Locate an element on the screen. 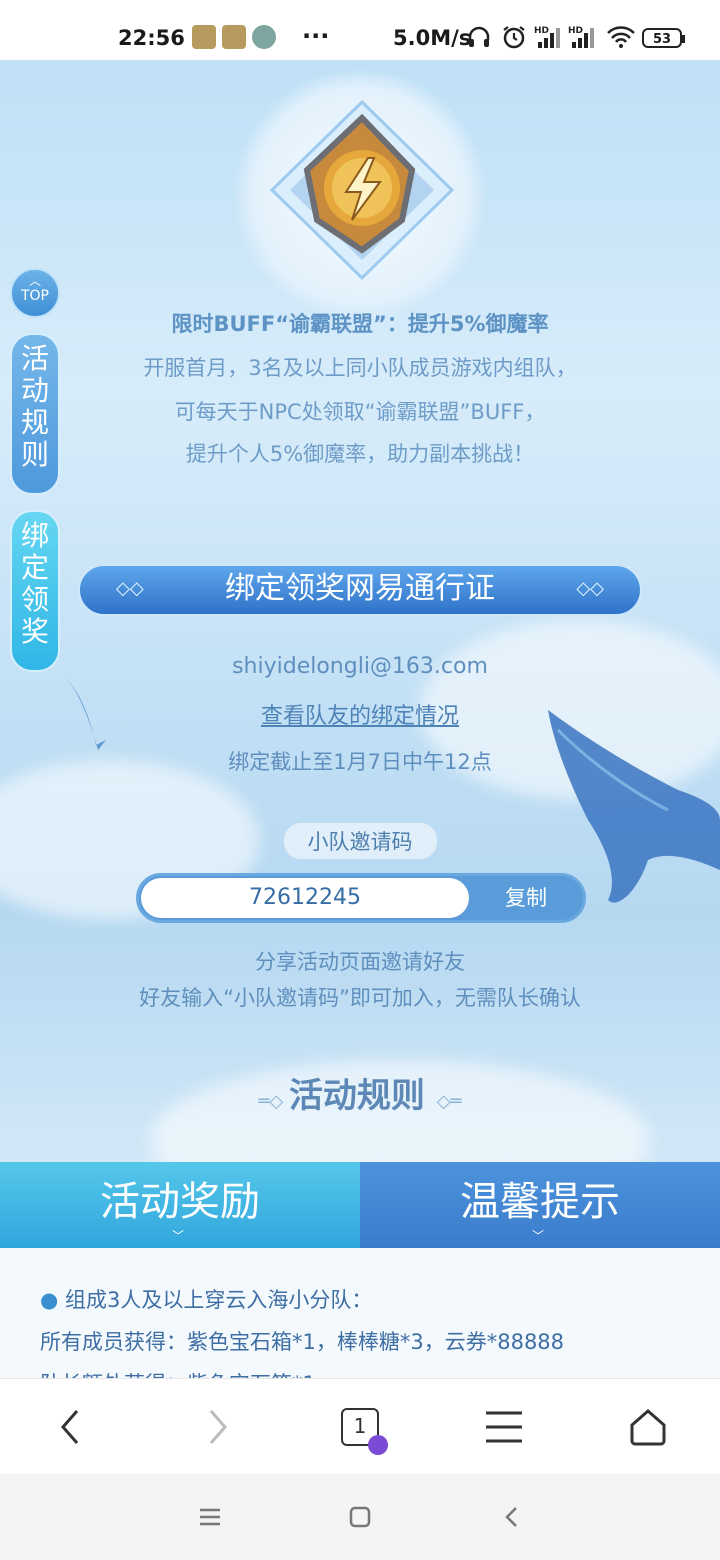 Image resolution: width=720 pixels, height=1560 pixels. invite-code-label: 小队邀请码 is located at coordinates (360, 841).